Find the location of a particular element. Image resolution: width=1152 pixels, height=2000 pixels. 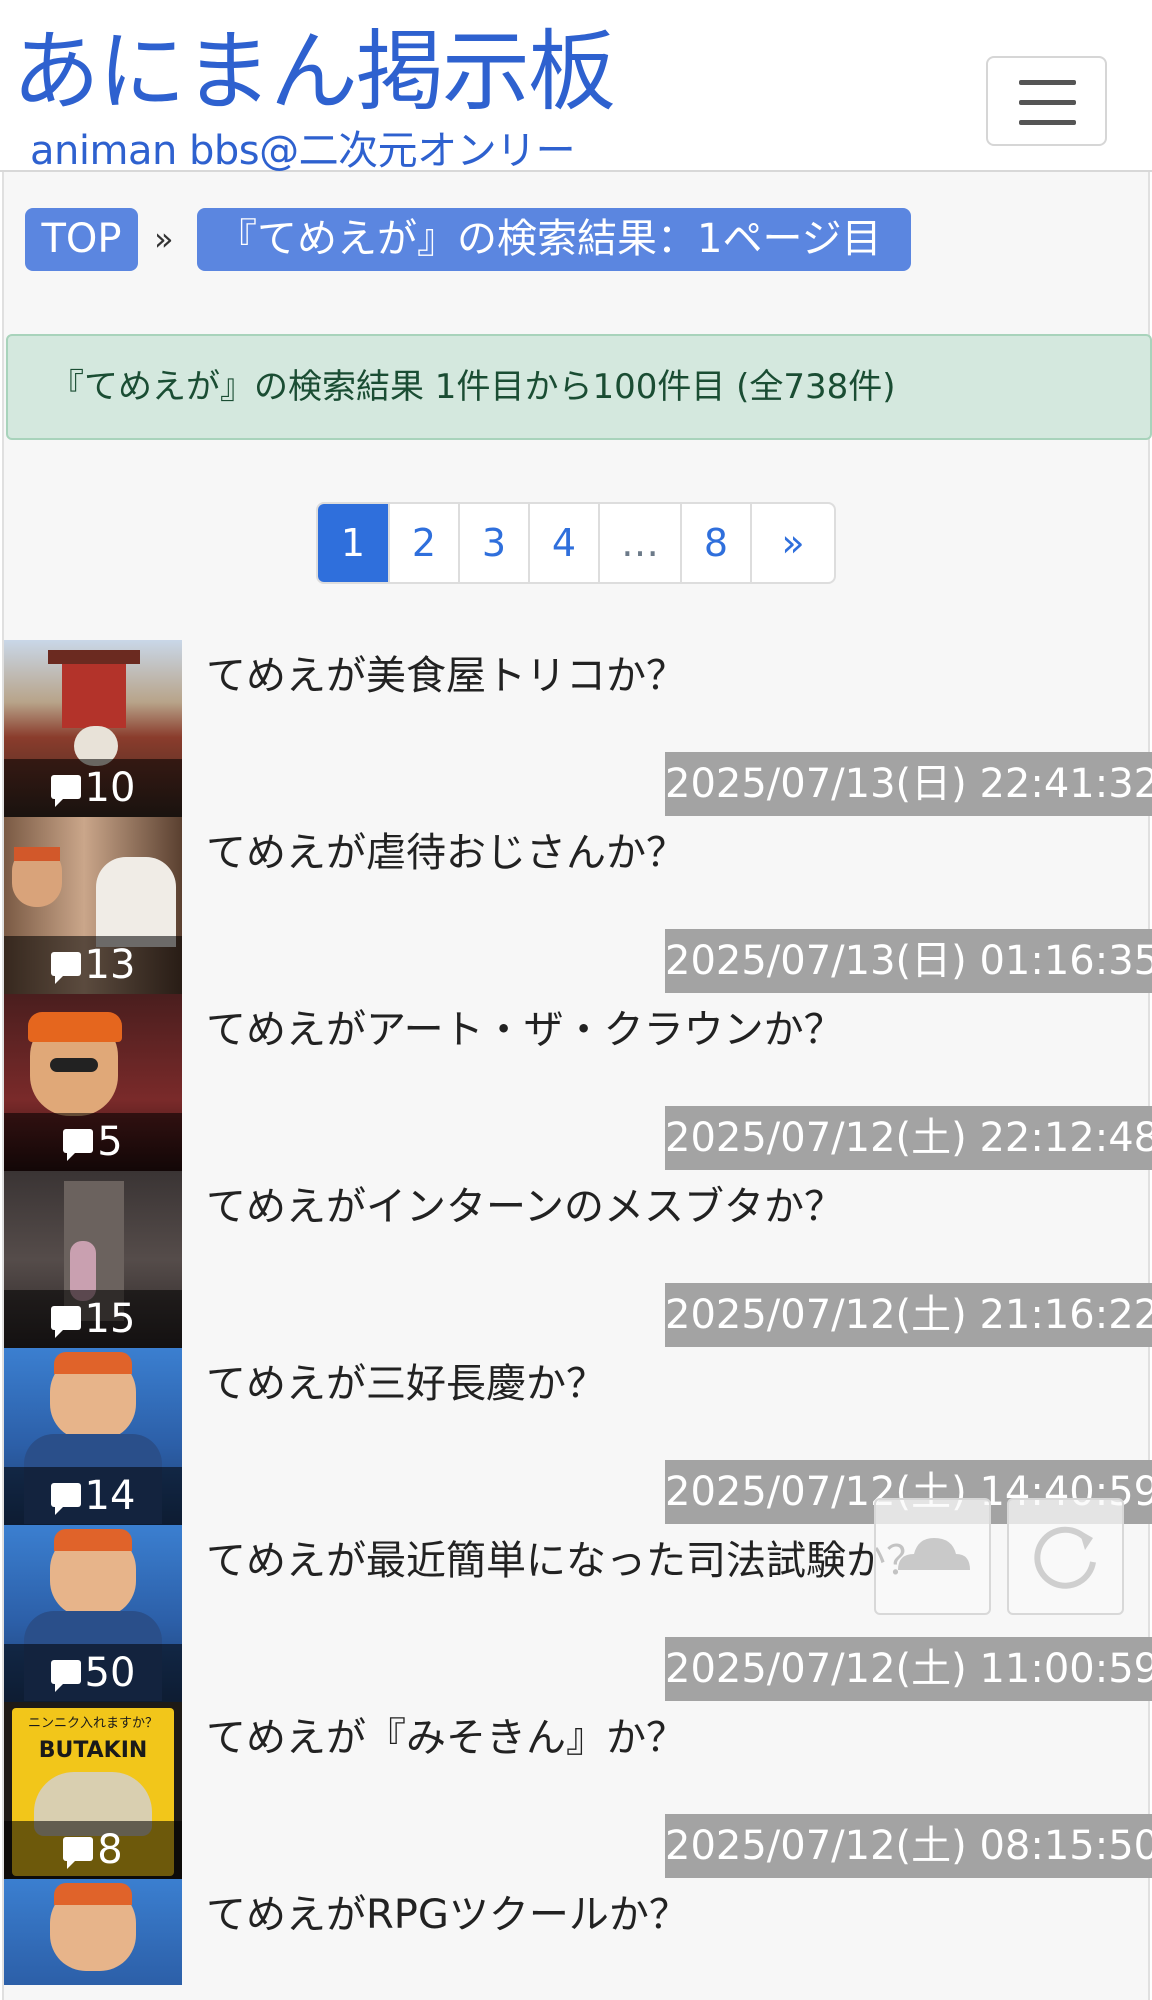

thread-title: てめえが美食屋トリコか？ is located at coordinates (446, 676).